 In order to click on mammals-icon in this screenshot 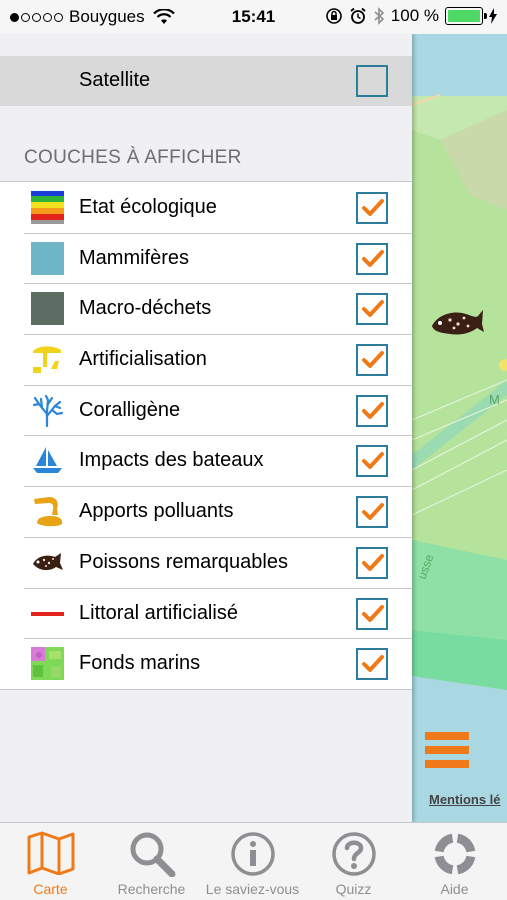, I will do `click(47, 258)`.